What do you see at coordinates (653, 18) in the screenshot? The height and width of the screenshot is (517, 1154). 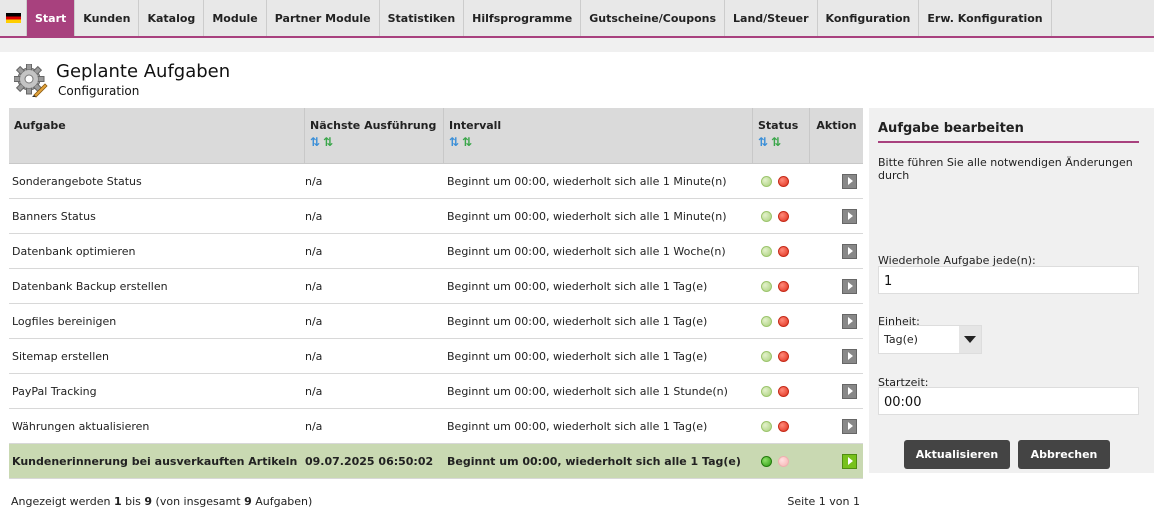 I see `nav-gutscheine: Gutscheine/Coupons` at bounding box center [653, 18].